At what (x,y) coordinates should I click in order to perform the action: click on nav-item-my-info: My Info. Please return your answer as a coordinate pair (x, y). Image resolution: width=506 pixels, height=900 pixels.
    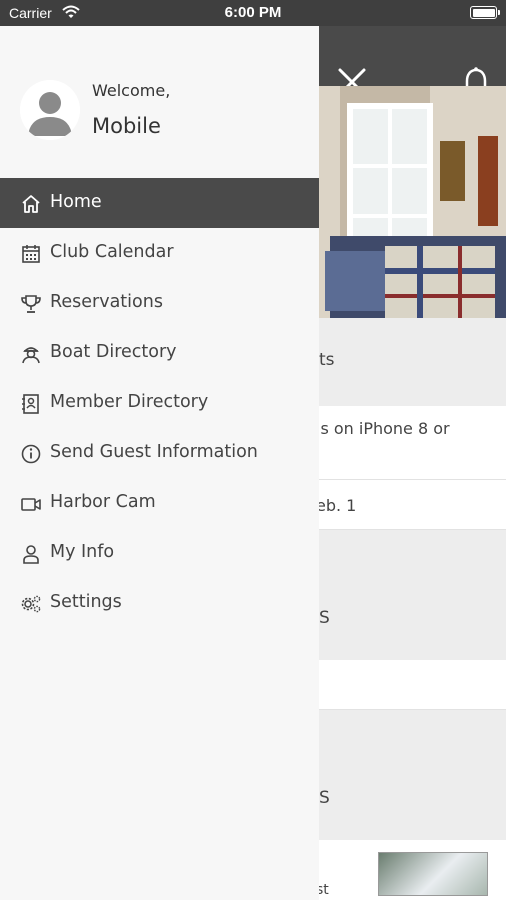
    Looking at the image, I should click on (159, 553).